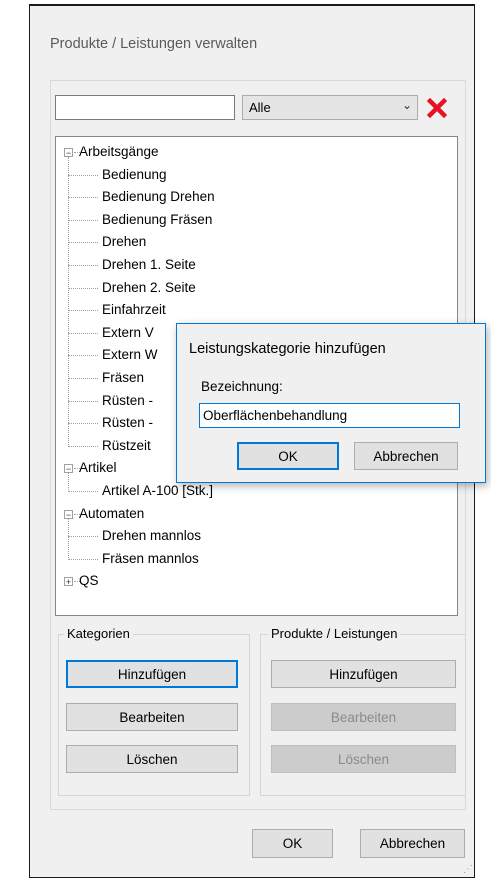 Image resolution: width=491 pixels, height=881 pixels. What do you see at coordinates (242, 386) in the screenshot?
I see `bezeichnung-label: Bezeichnung:` at bounding box center [242, 386].